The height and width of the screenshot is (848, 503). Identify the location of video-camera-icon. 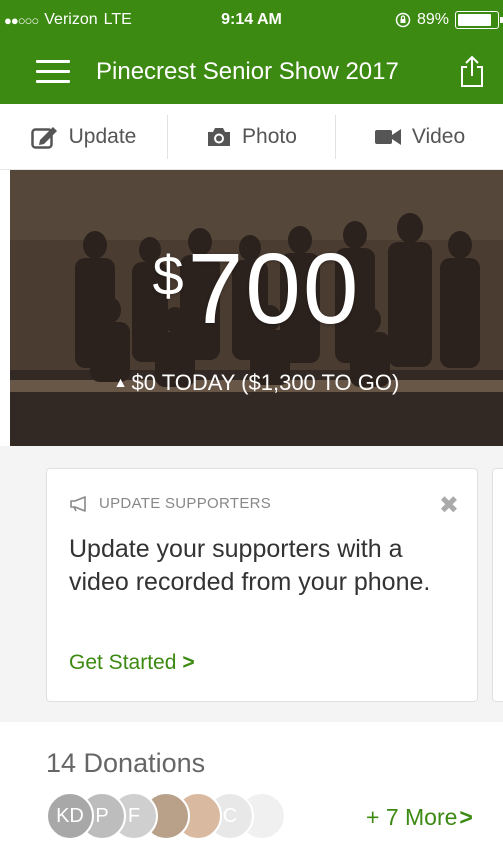
(387, 136).